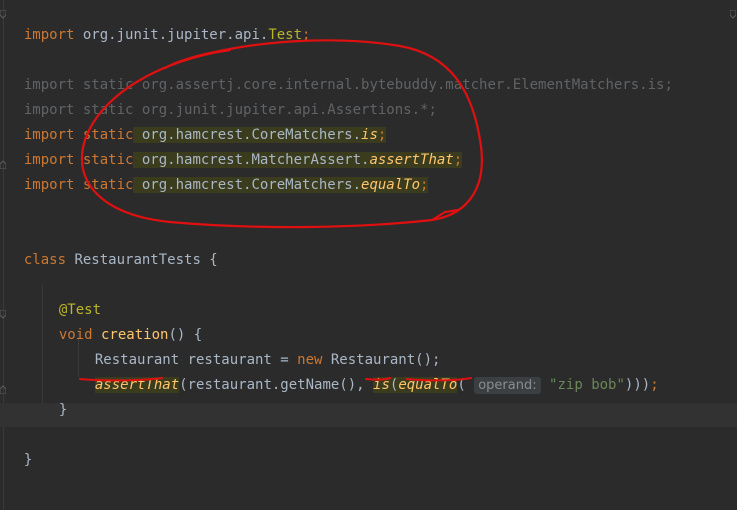  Describe the element at coordinates (507, 385) in the screenshot. I see `parameter-hint: operand:` at that location.